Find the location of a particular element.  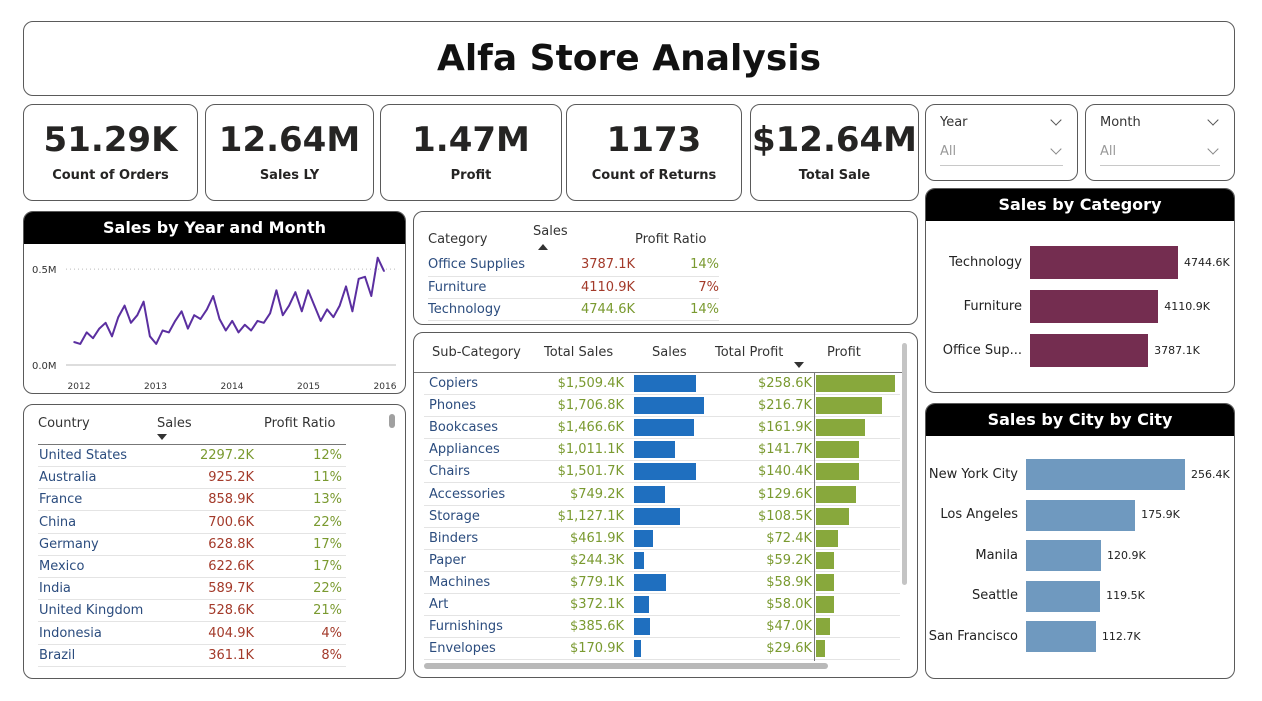

col-header-subcategory: Sub-Category is located at coordinates (476, 352).